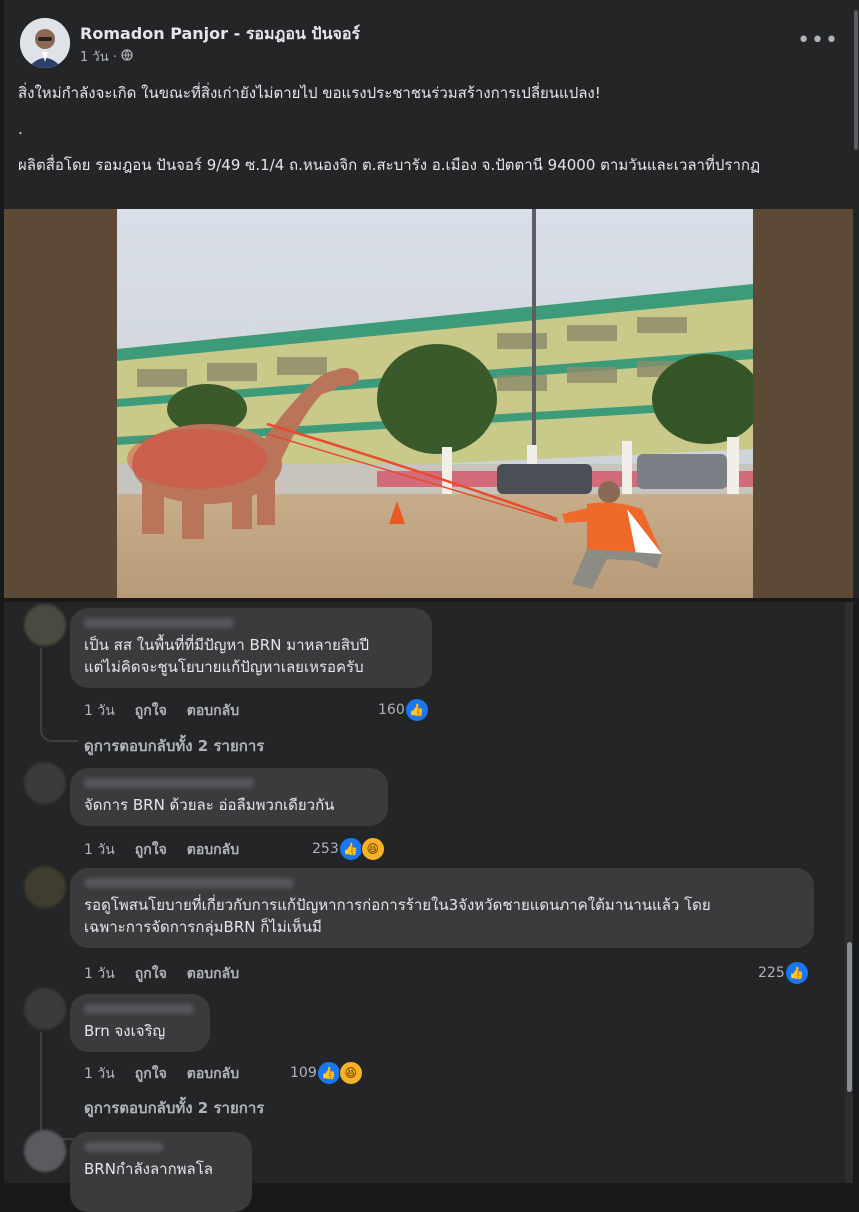 The image size is (859, 1212). I want to click on reaction-count: 225 👍, so click(783, 973).